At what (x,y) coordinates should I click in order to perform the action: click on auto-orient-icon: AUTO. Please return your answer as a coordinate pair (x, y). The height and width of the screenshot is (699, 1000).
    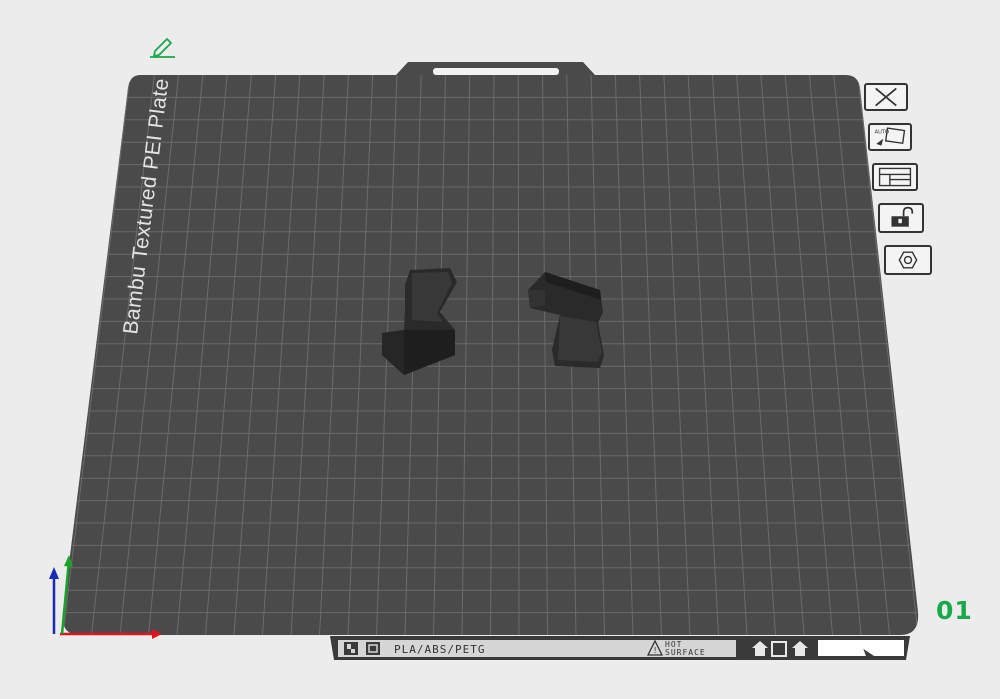
    Looking at the image, I should click on (890, 136).